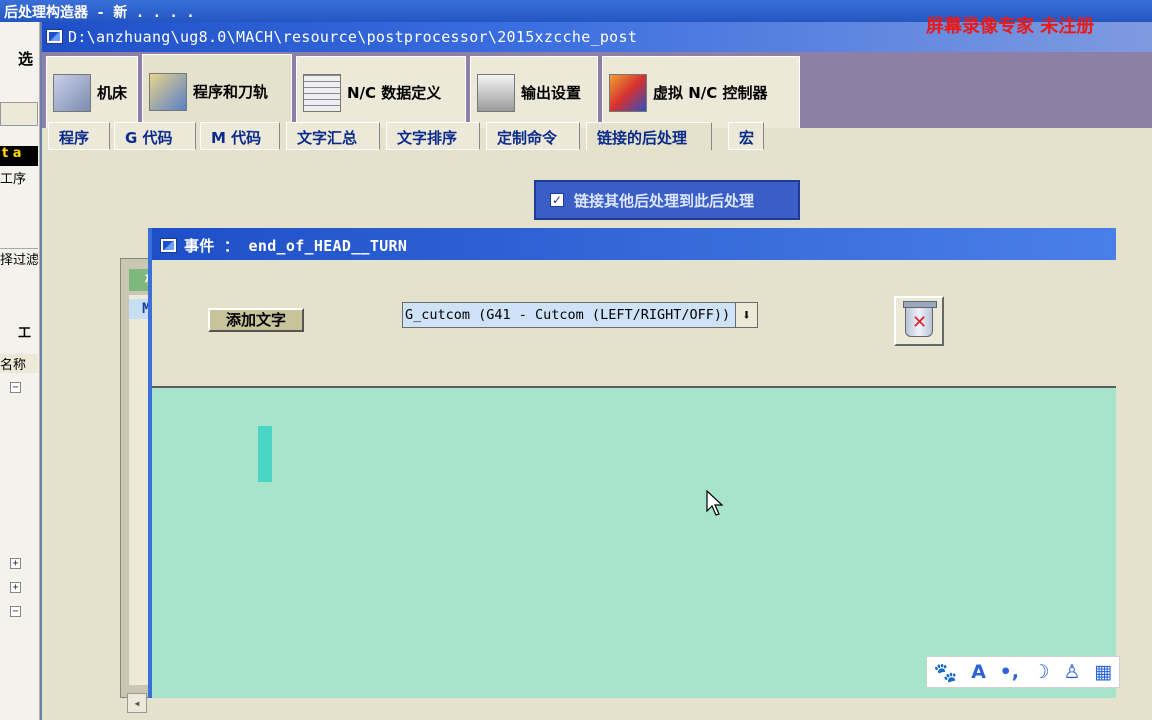 The height and width of the screenshot is (720, 1152). Describe the element at coordinates (568, 315) in the screenshot. I see `combo-value: G_cutcom (G41 - Cutcom (LEFT/RIGHT/OFF))` at that location.